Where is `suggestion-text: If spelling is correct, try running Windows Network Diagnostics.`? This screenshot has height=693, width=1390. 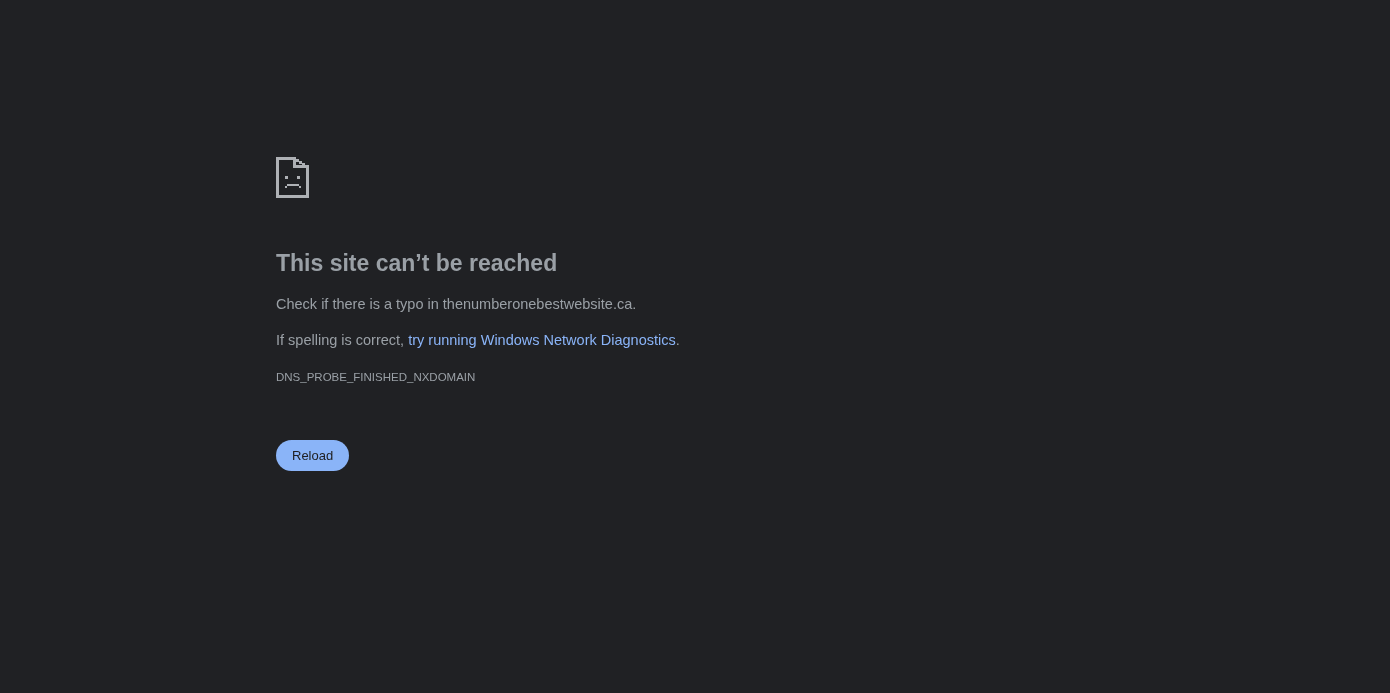
suggestion-text: If spelling is correct, try running Windows Network Diagnostics. is located at coordinates (478, 340).